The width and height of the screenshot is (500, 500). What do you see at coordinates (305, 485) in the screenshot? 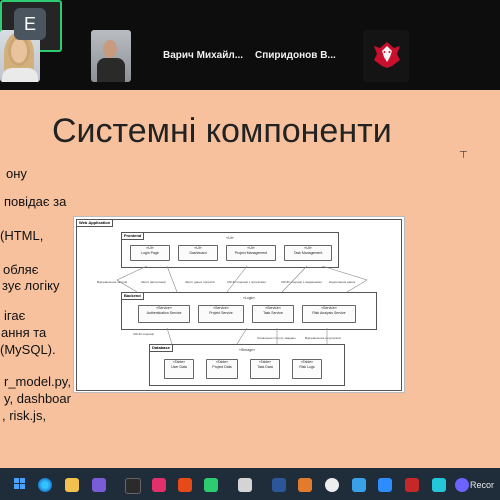
I see `firefox-icon` at bounding box center [305, 485].